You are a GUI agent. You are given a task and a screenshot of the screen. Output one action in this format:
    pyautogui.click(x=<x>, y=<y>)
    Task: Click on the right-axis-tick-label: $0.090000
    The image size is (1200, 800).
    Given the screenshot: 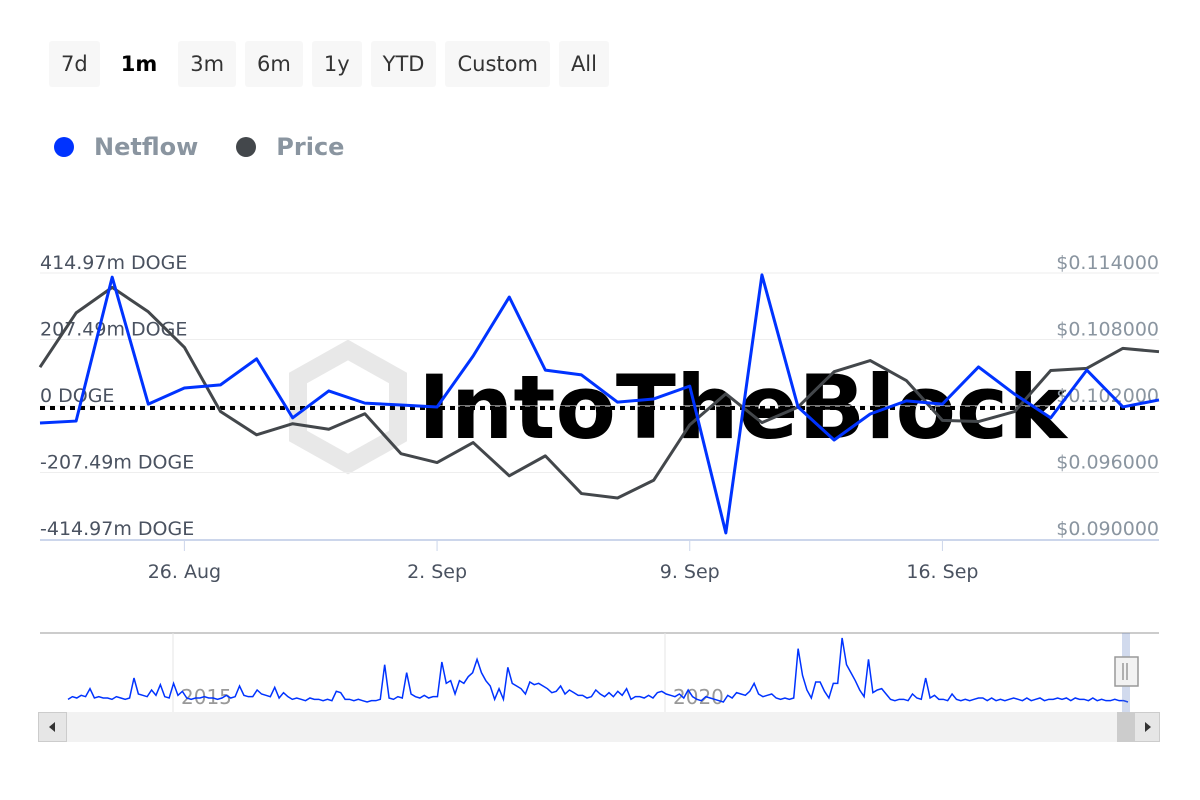 What is the action you would take?
    pyautogui.click(x=1107, y=529)
    